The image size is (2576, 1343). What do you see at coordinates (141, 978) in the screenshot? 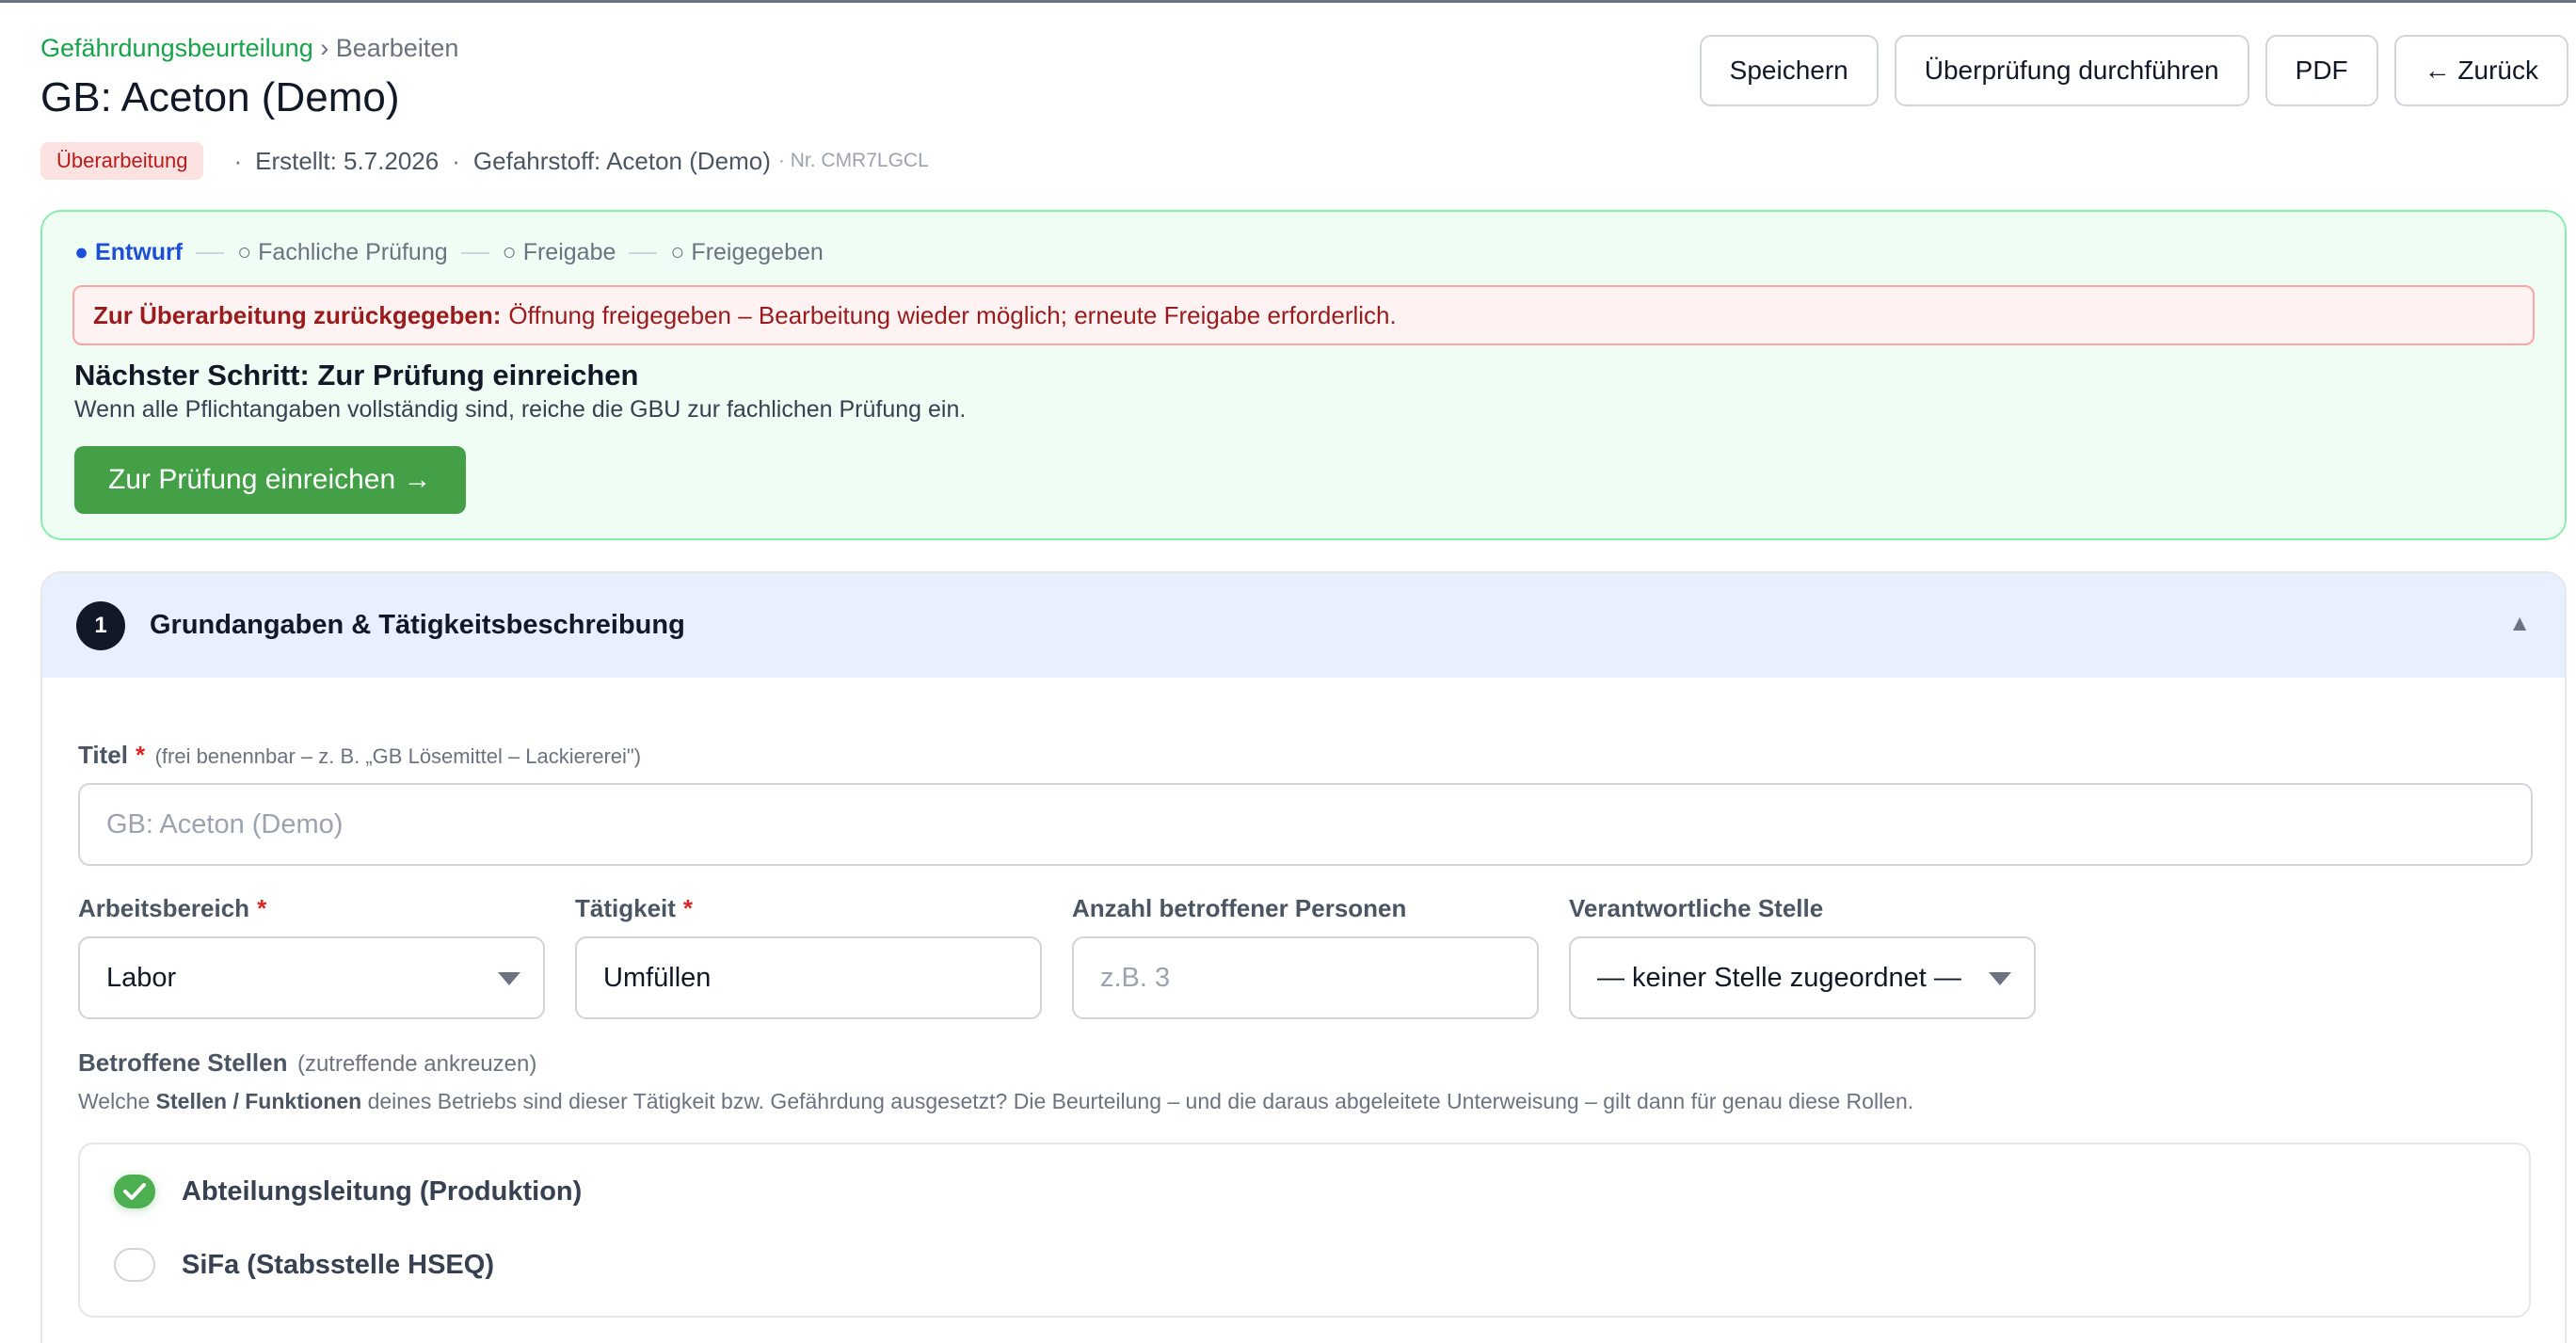
I see `area-select-value: Labor` at bounding box center [141, 978].